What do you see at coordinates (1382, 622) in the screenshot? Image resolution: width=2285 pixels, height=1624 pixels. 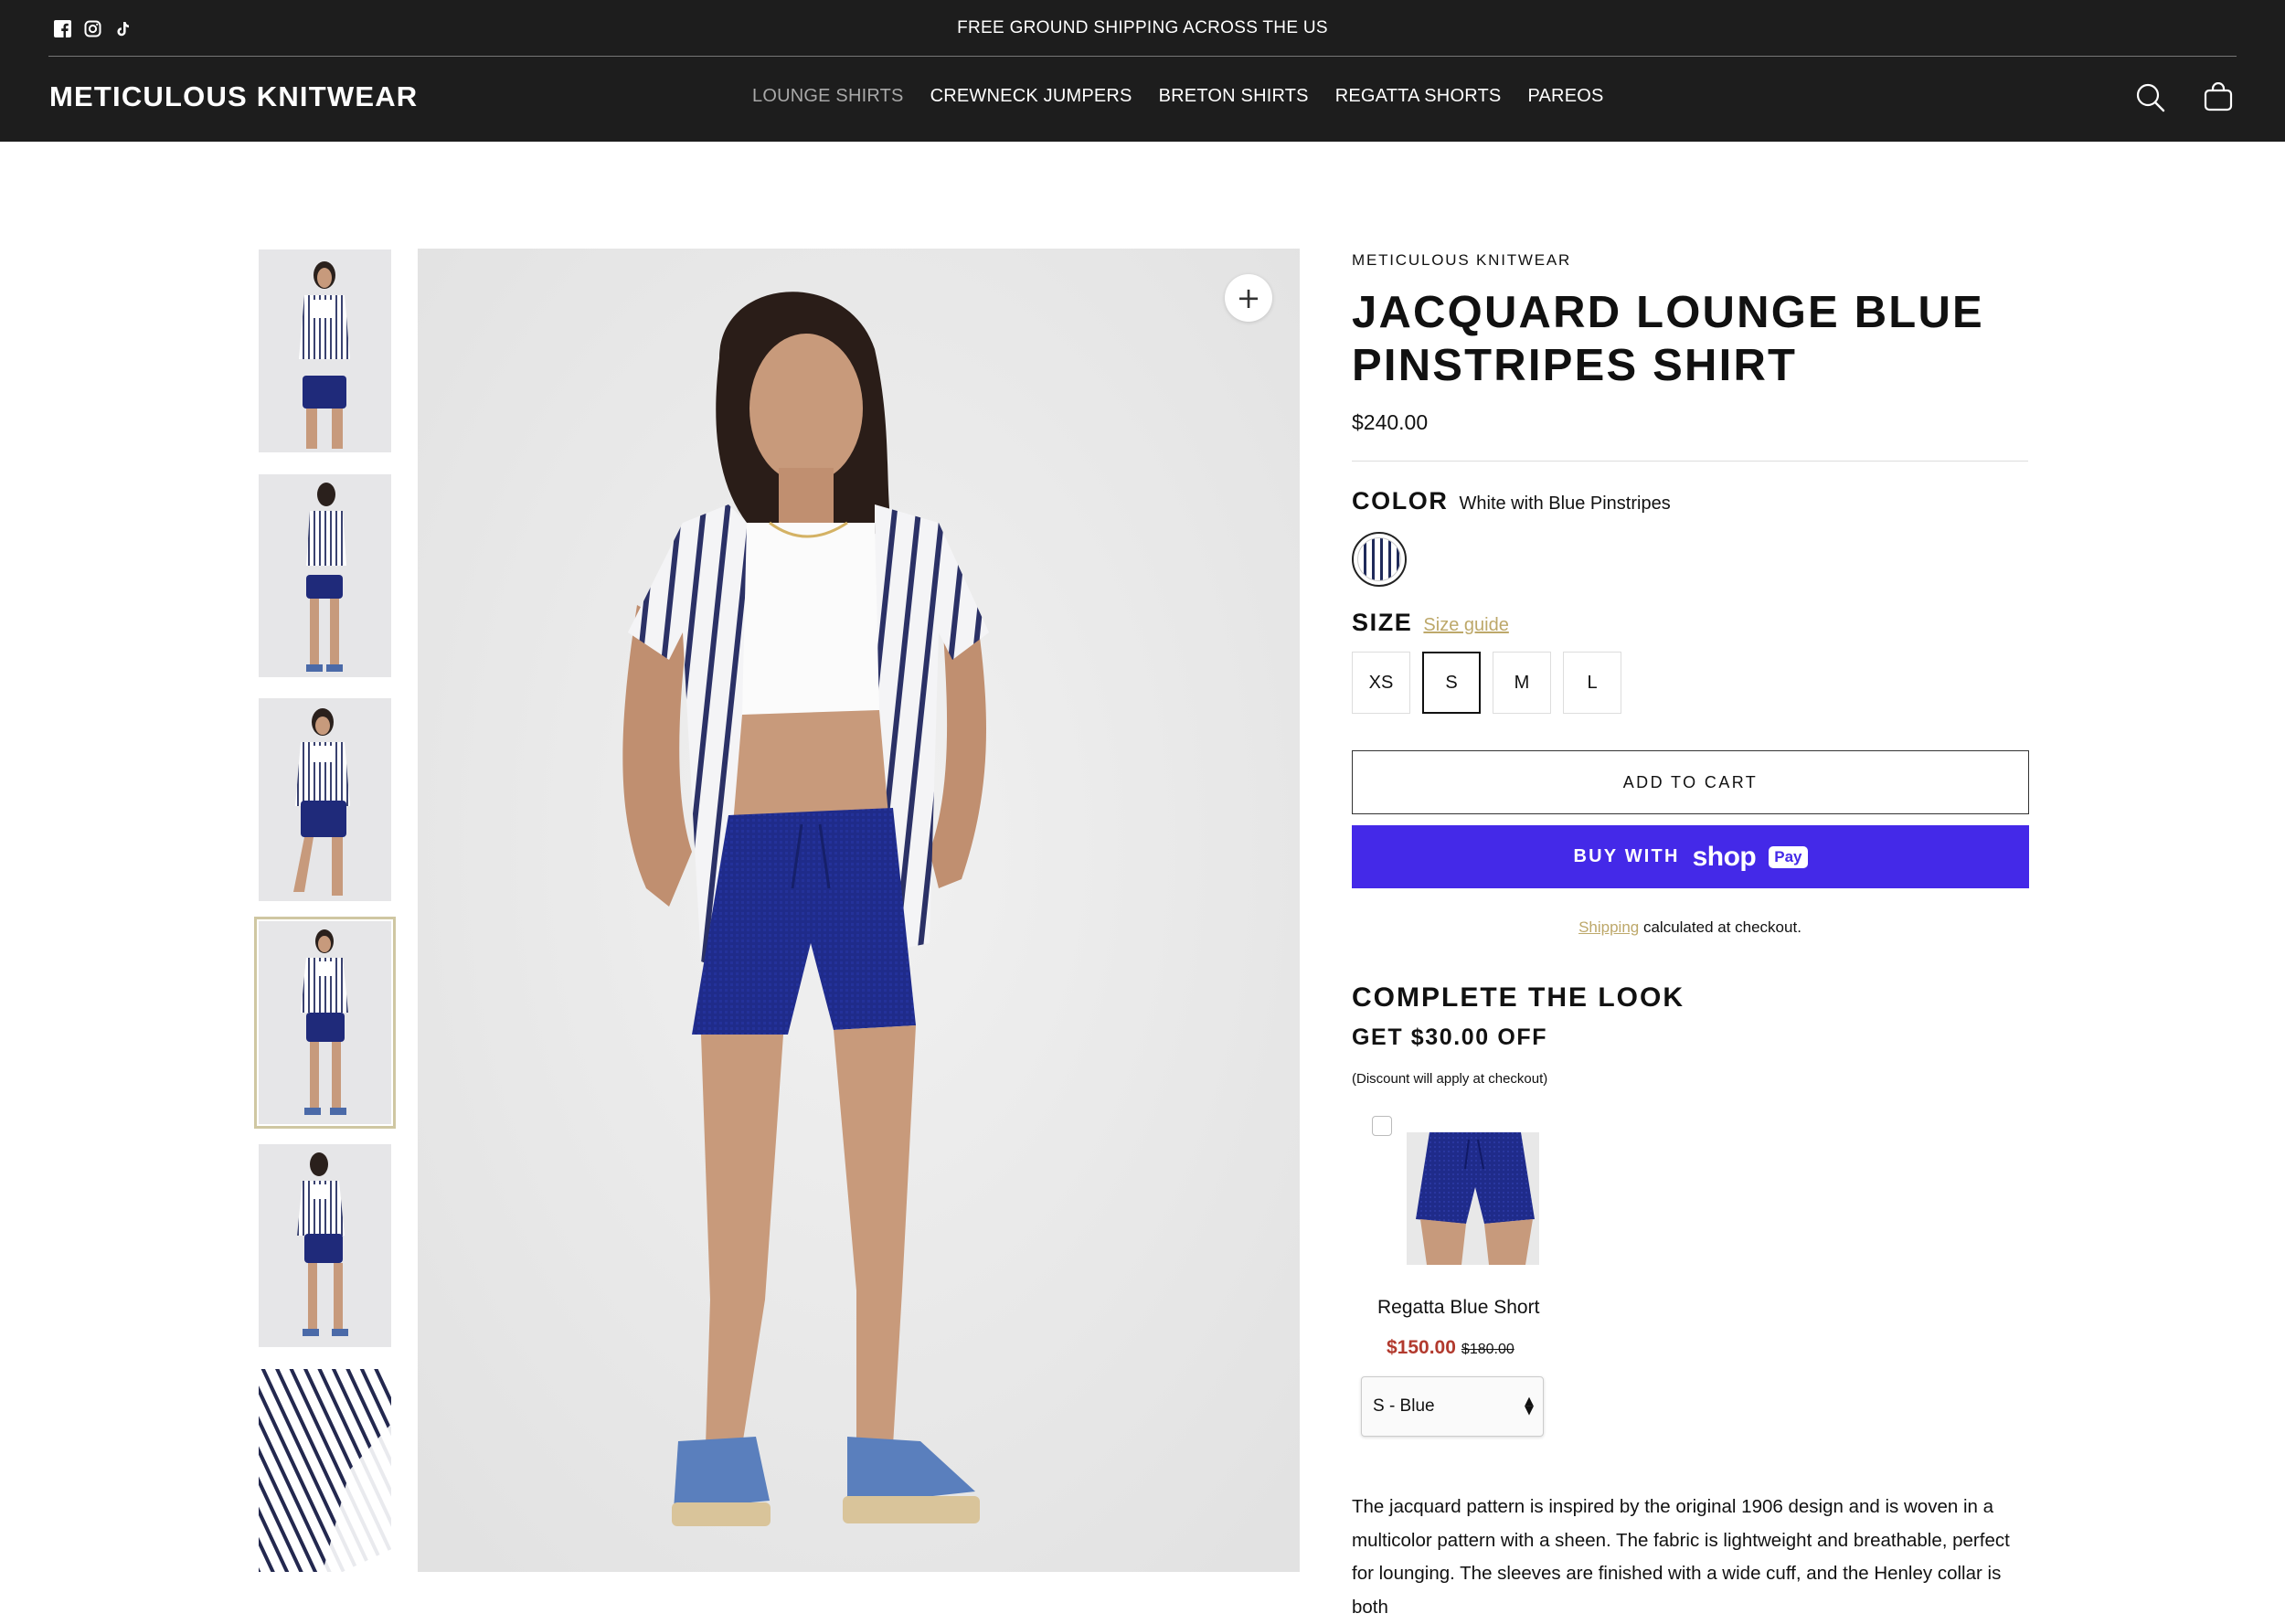 I see `size-label: SIZE` at bounding box center [1382, 622].